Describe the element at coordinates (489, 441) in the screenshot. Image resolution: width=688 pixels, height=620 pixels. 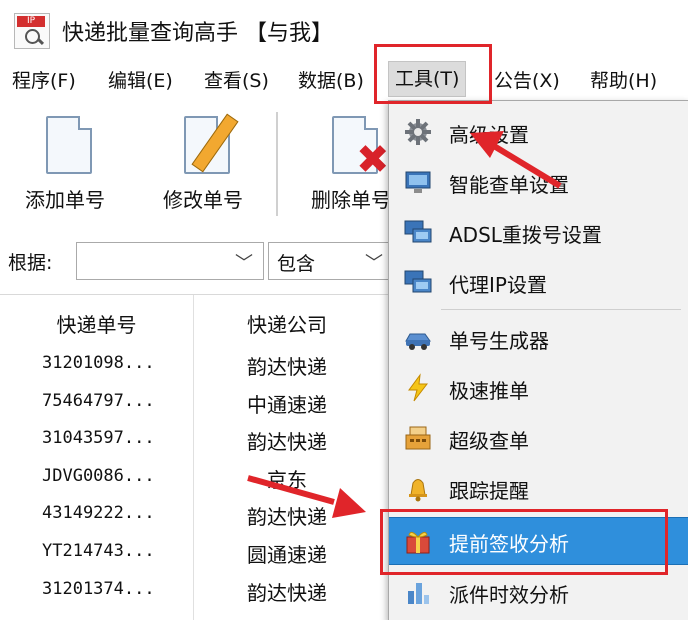
I see `menu-item-label: 超级查单` at that location.